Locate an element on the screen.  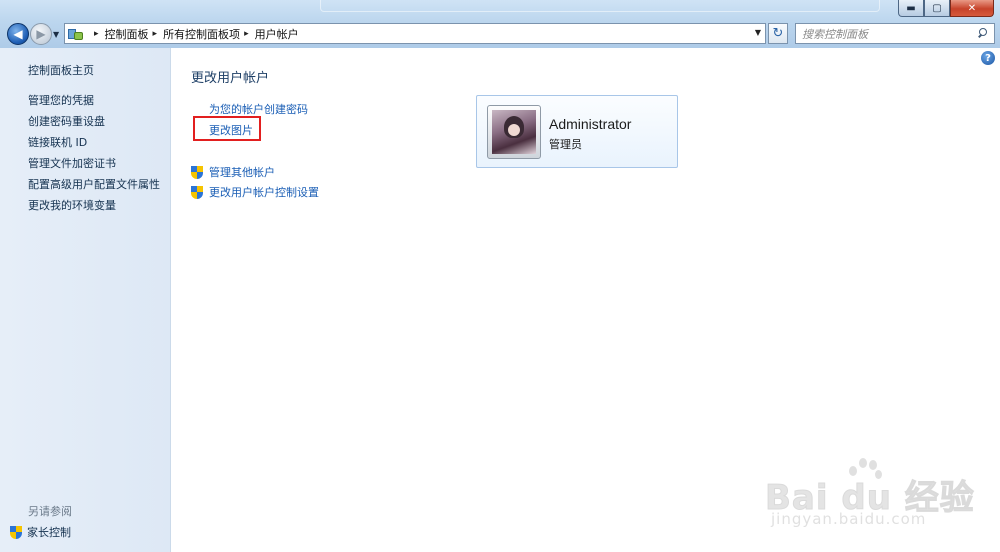
address-bar: ▸ 控制面板 ▸ 所有控制面板项 ▸ 用户帐户 ▼ is located at coordinates (415, 33).